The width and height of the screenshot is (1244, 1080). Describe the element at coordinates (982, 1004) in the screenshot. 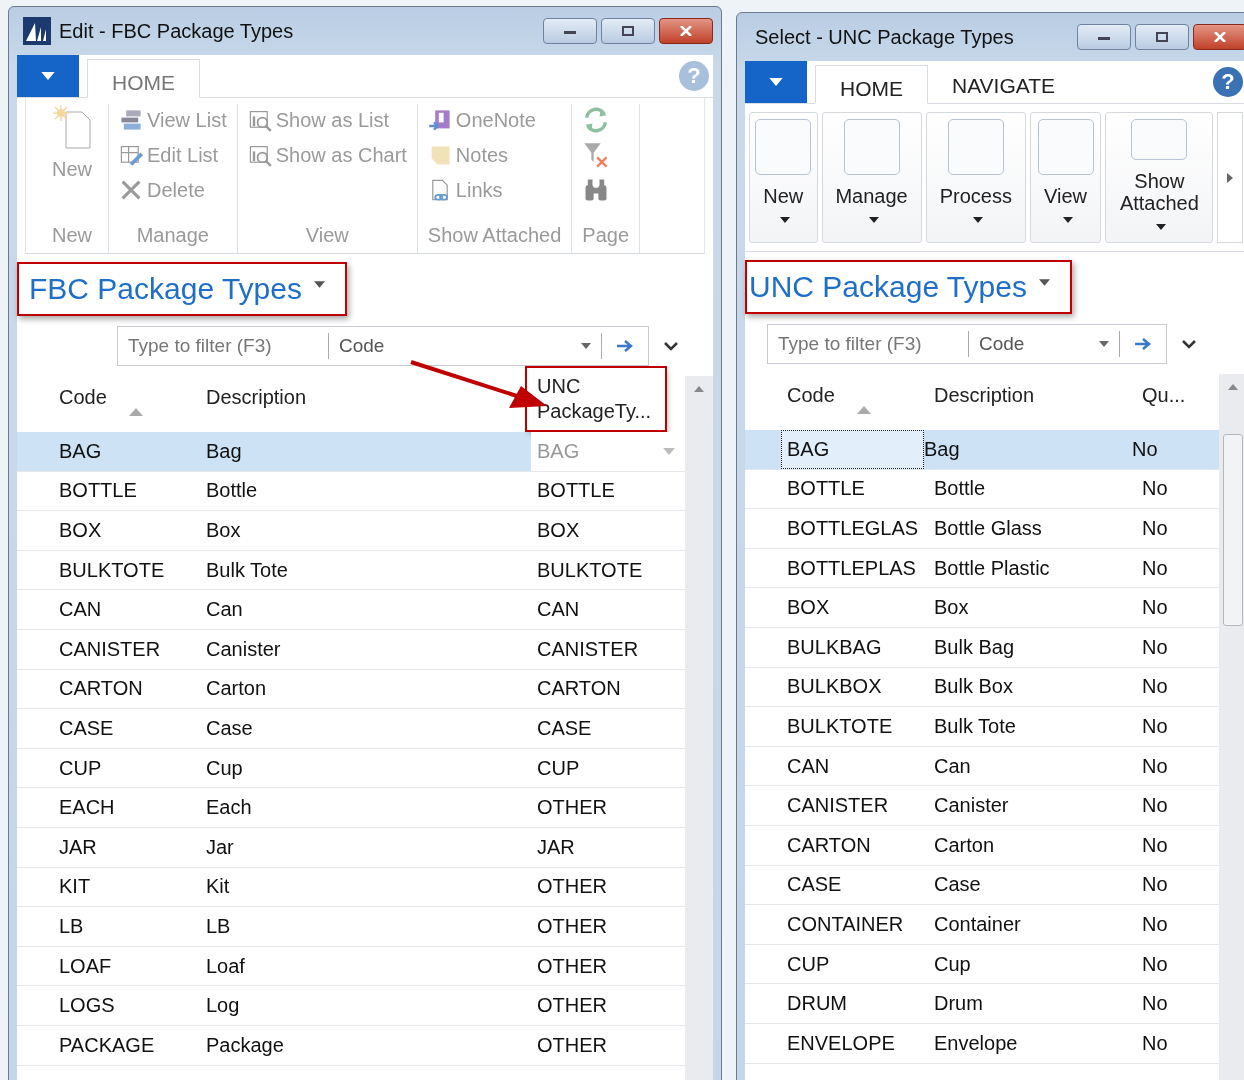

I see `table-row: DRUM Drum No` at that location.